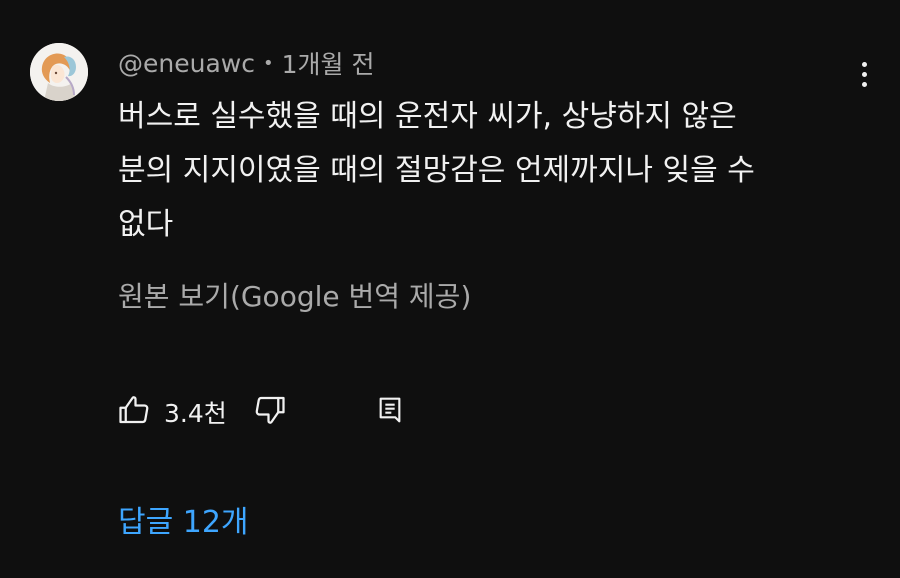 This screenshot has width=900, height=578. I want to click on view-original-link: 원본 보기(Google 번역 제공), so click(294, 295).